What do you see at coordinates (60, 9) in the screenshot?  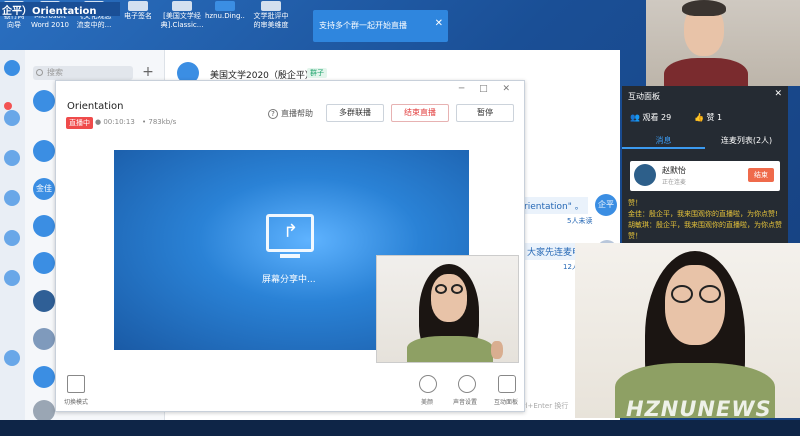 I see `window-title: 企平）Orientation` at bounding box center [60, 9].